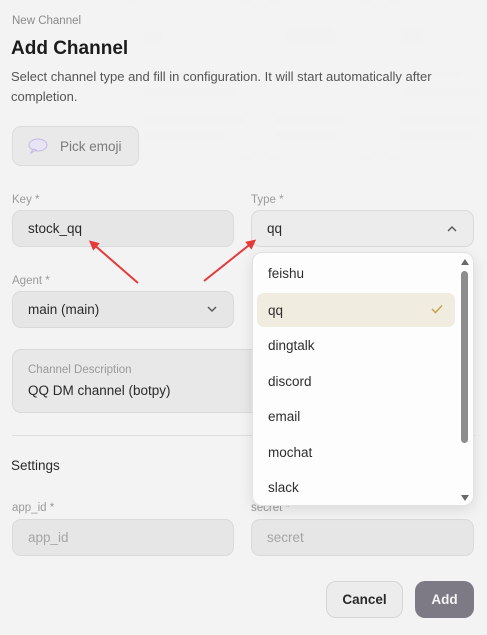 This screenshot has height=635, width=487. I want to click on check-icon, so click(437, 309).